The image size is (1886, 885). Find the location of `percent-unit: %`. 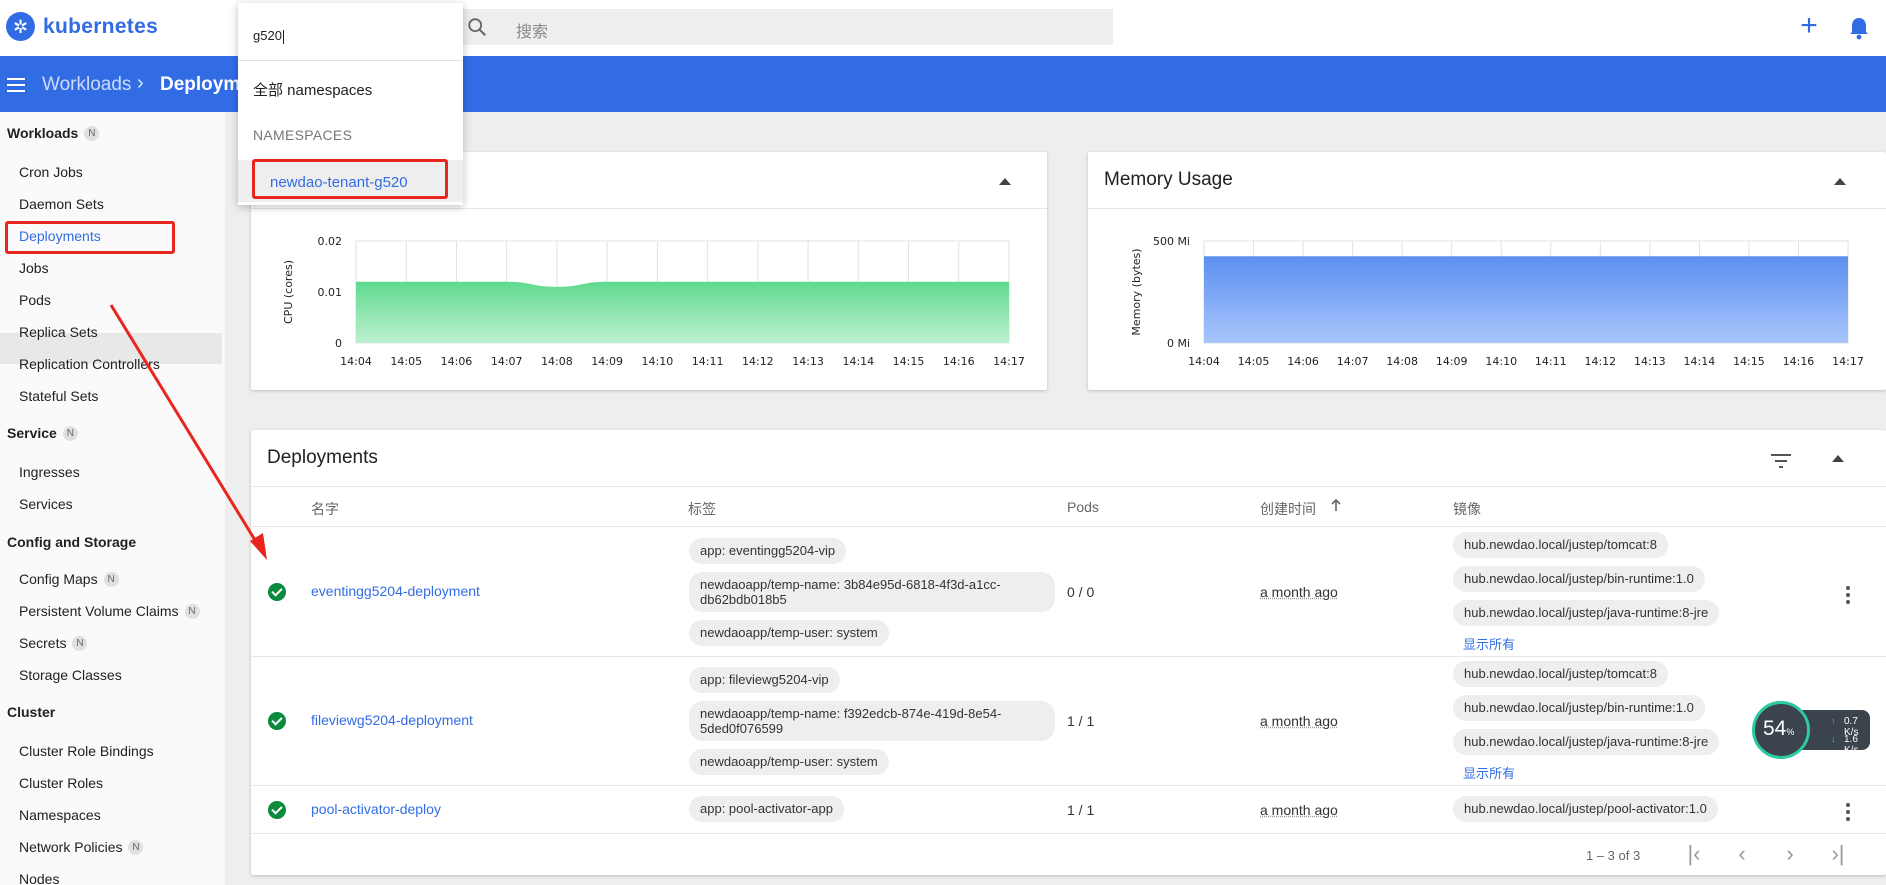

percent-unit: % is located at coordinates (1790, 732).